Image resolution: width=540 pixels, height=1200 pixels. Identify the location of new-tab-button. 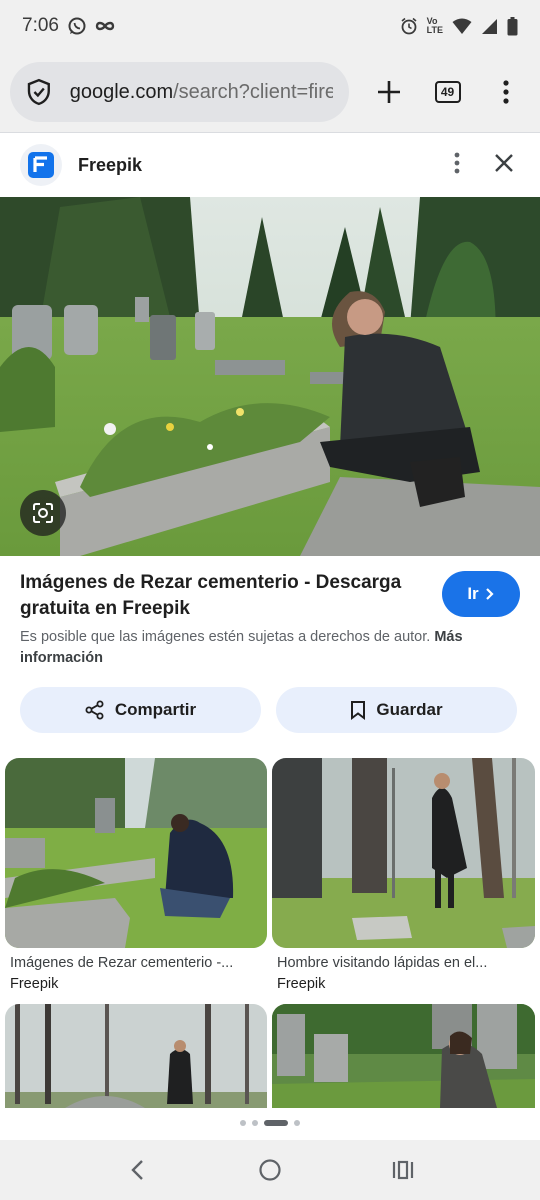
(389, 92).